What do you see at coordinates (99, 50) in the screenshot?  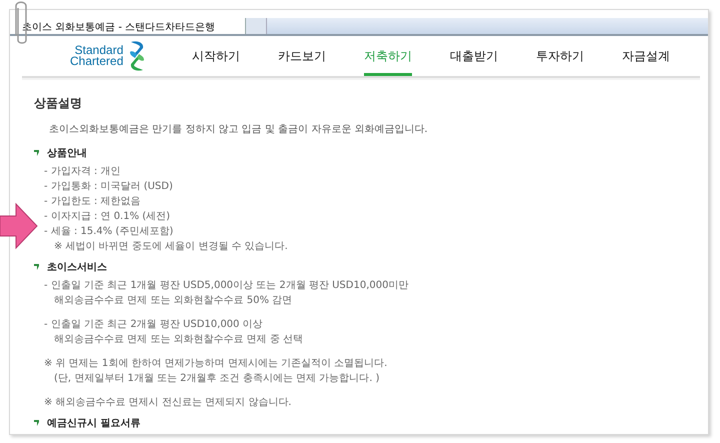 I see `logo-text: Standard` at bounding box center [99, 50].